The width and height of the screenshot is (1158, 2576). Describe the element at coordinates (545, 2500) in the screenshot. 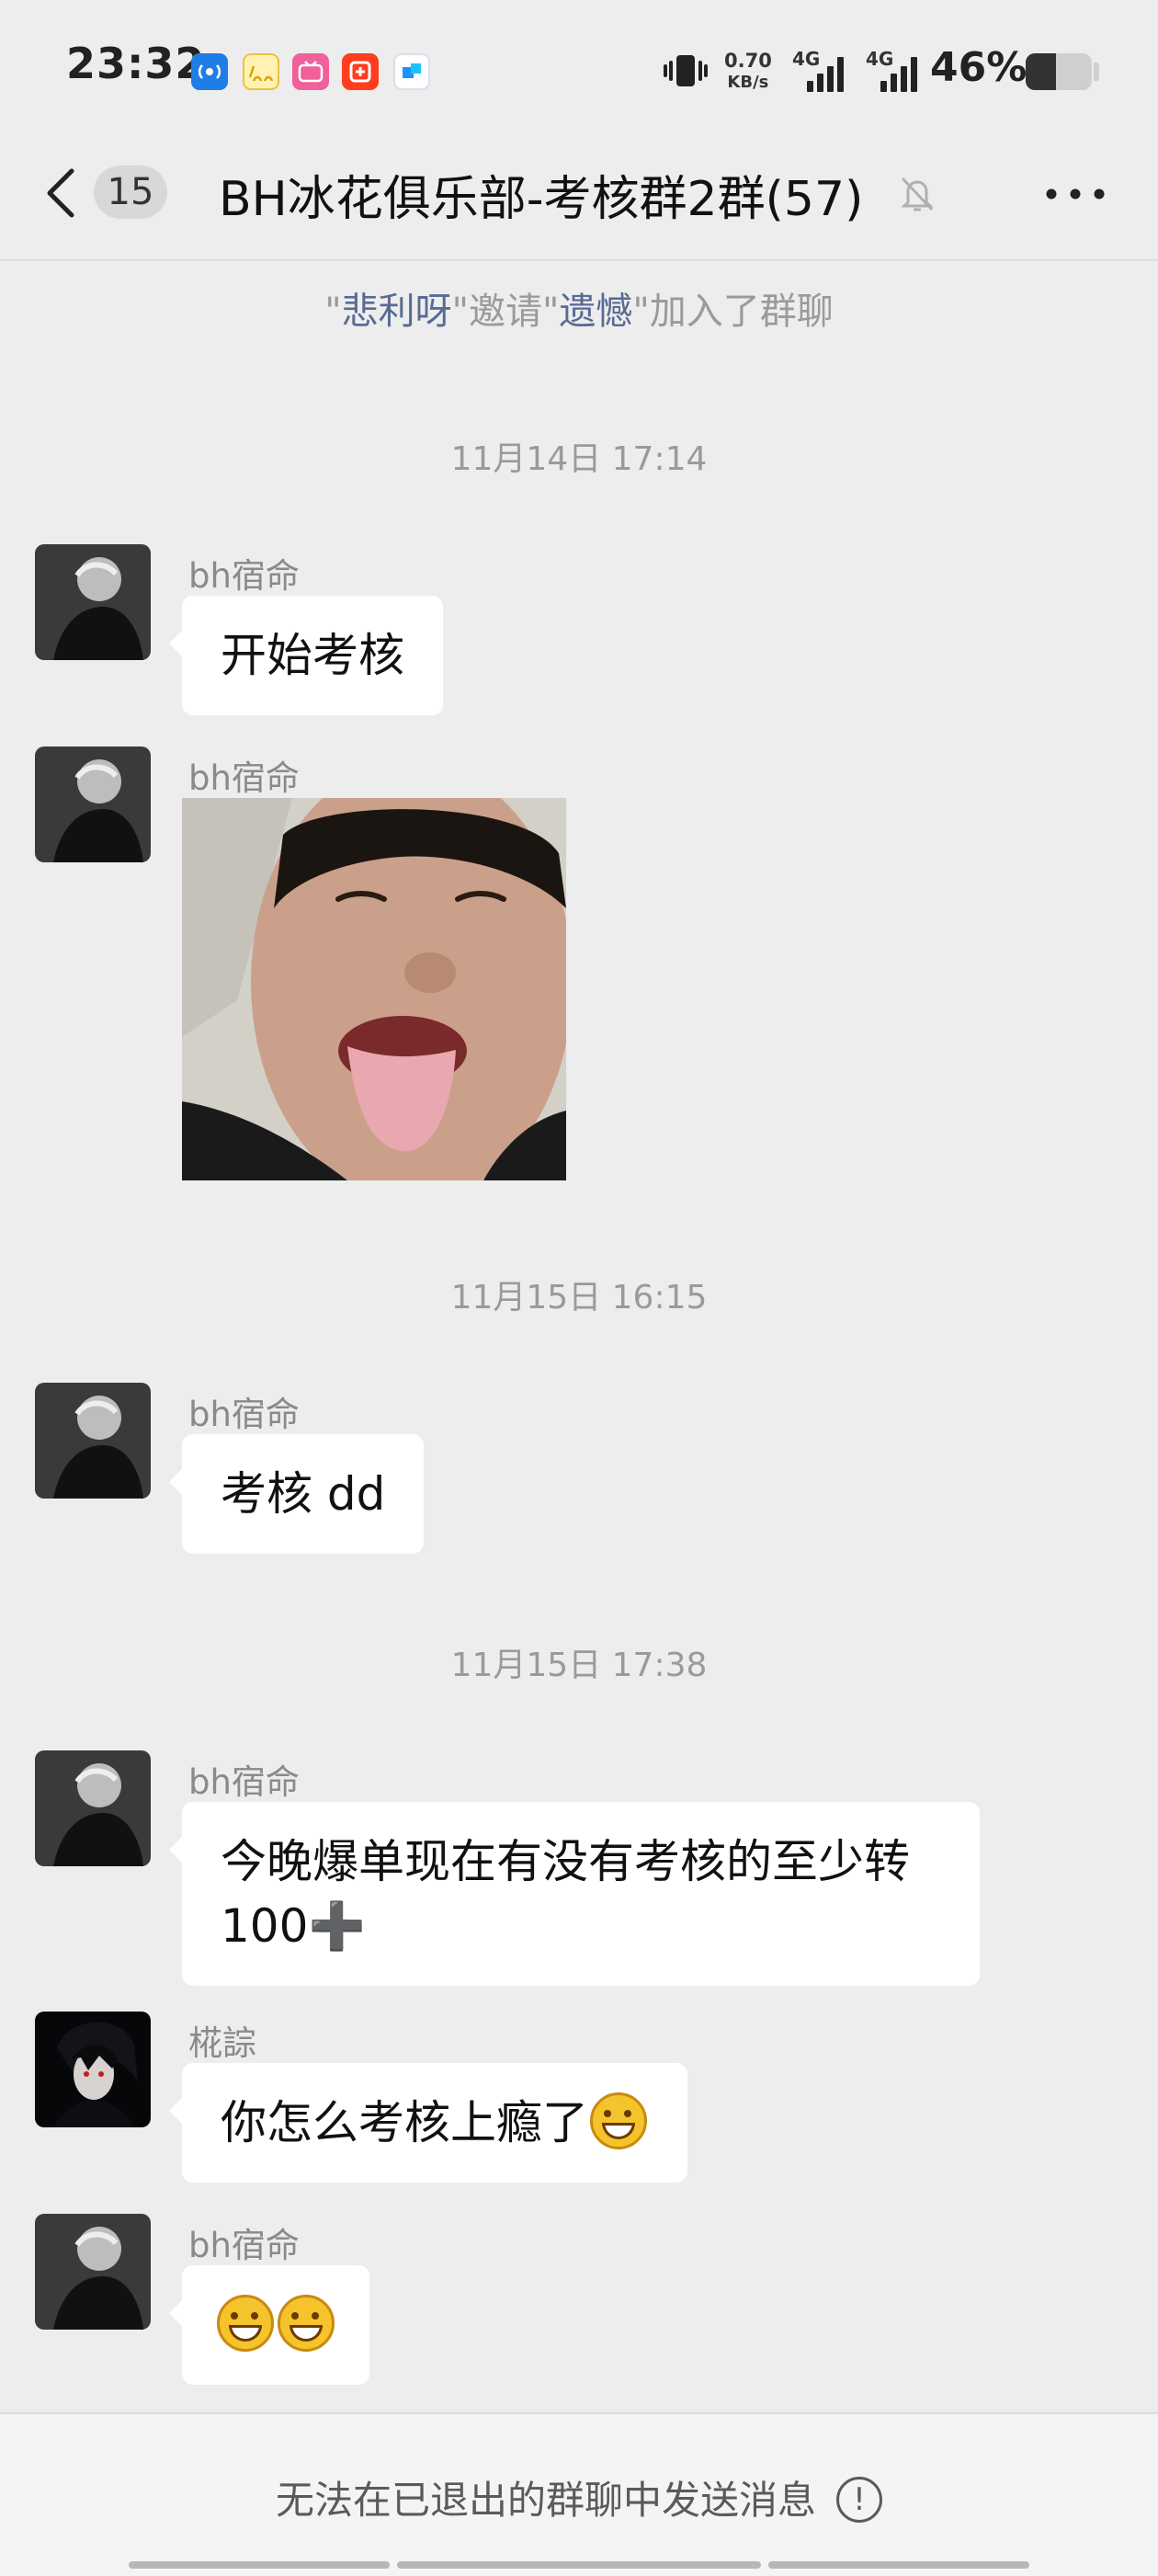

I see `exited-notice-text: 无法在已退出的群聊中发送消息` at that location.